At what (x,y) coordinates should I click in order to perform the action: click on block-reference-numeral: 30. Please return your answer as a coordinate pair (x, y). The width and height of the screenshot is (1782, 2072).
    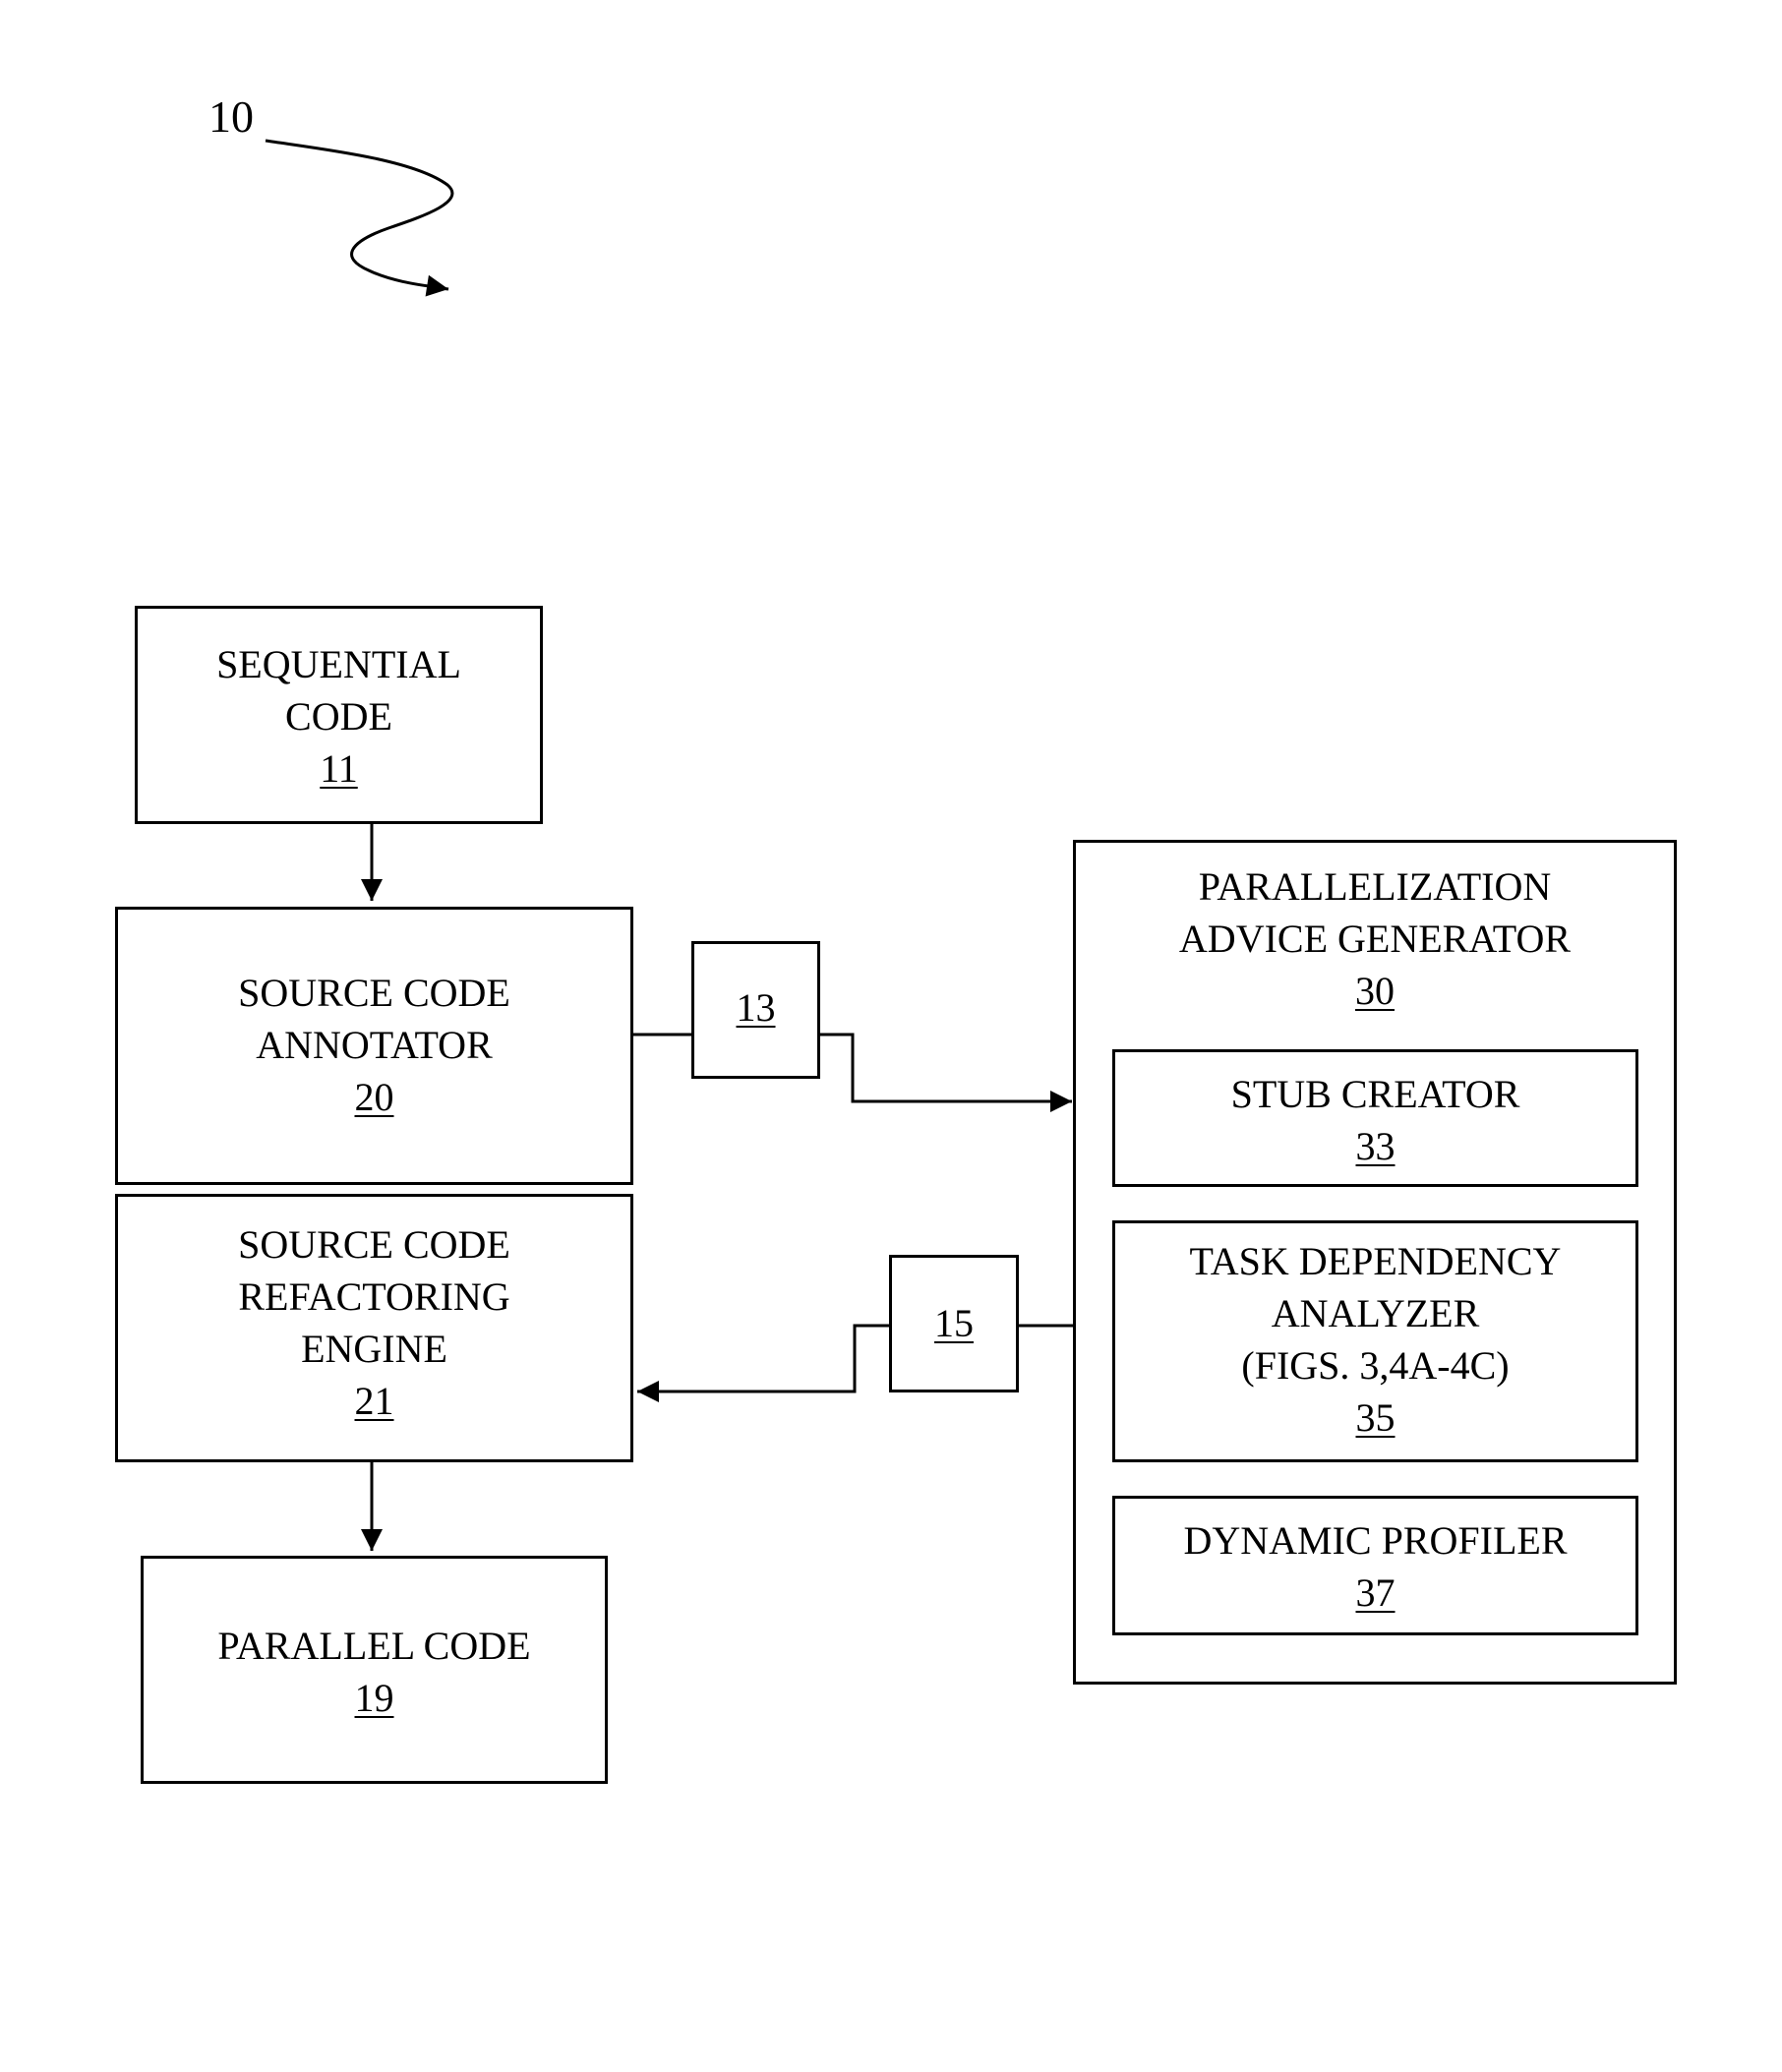
    Looking at the image, I should click on (1375, 991).